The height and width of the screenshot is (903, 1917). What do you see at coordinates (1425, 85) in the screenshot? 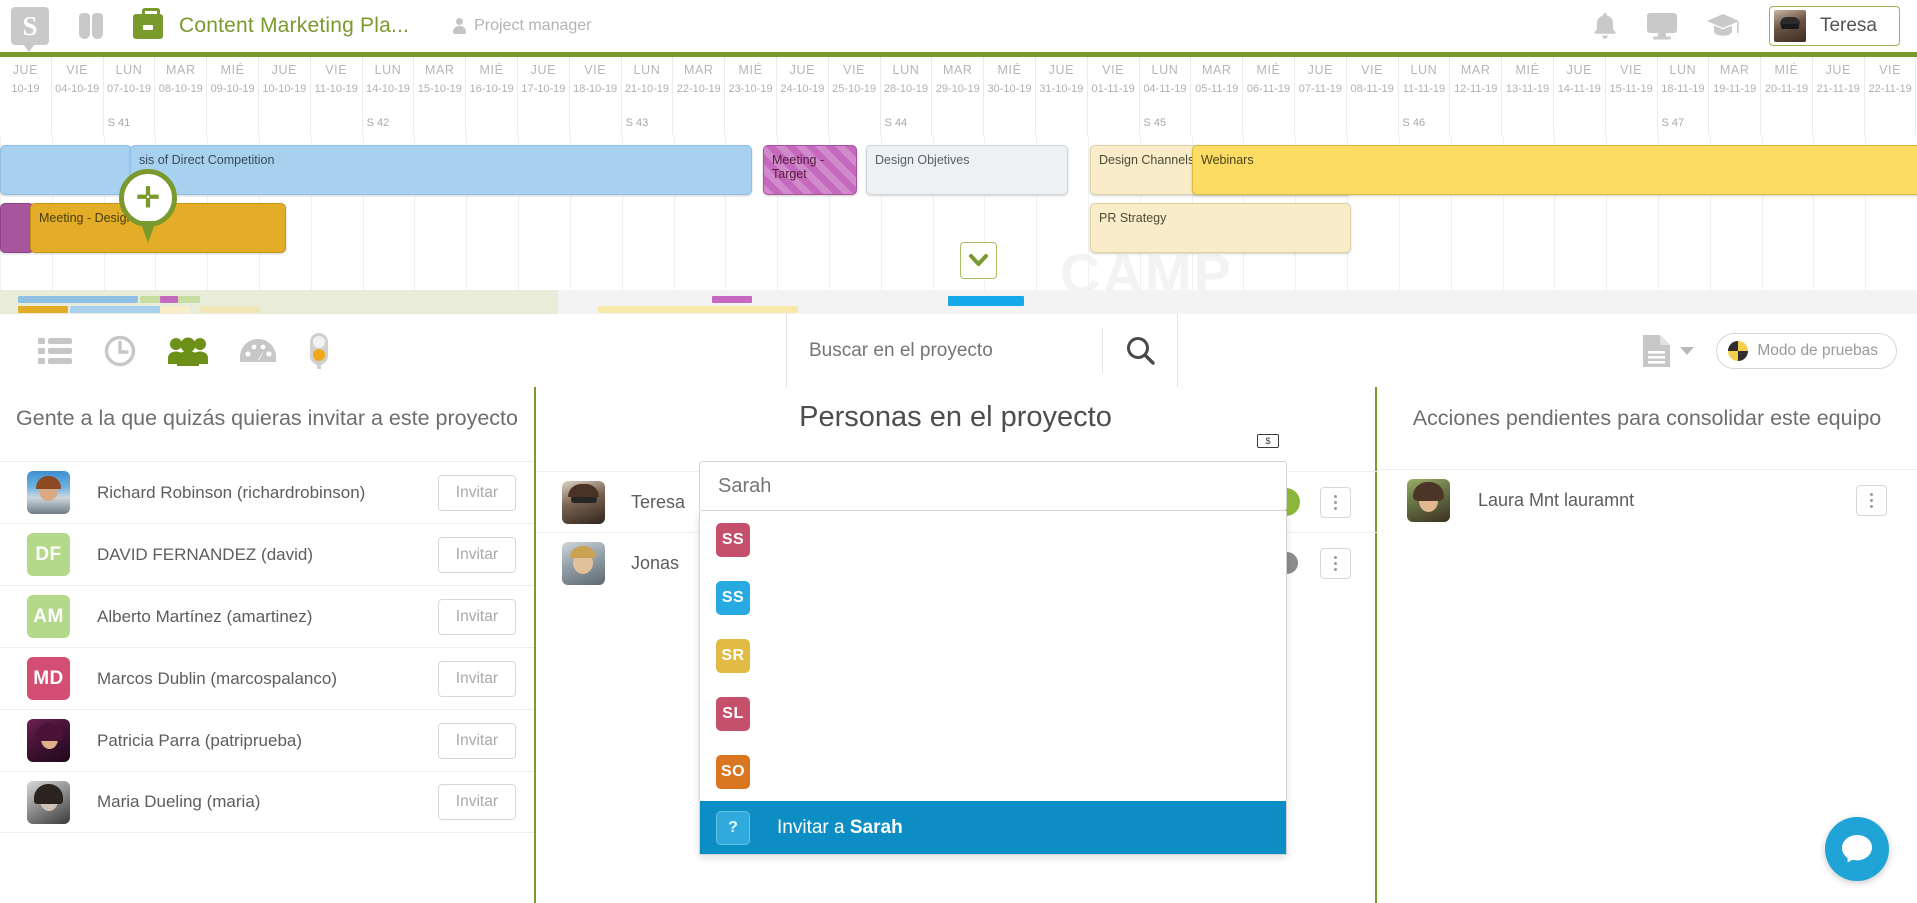
I see `gantt-day-column: LUN 11-11-19` at bounding box center [1425, 85].